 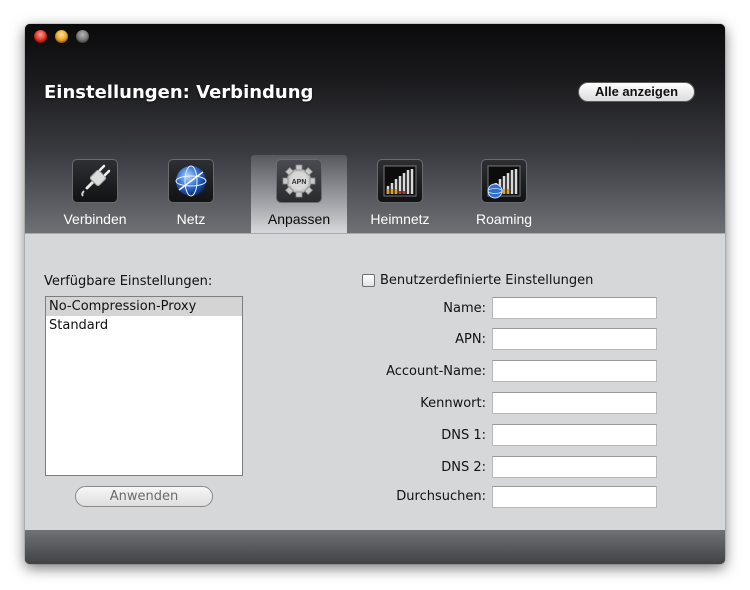 What do you see at coordinates (463, 467) in the screenshot?
I see `dns2-label: DNS 2:` at bounding box center [463, 467].